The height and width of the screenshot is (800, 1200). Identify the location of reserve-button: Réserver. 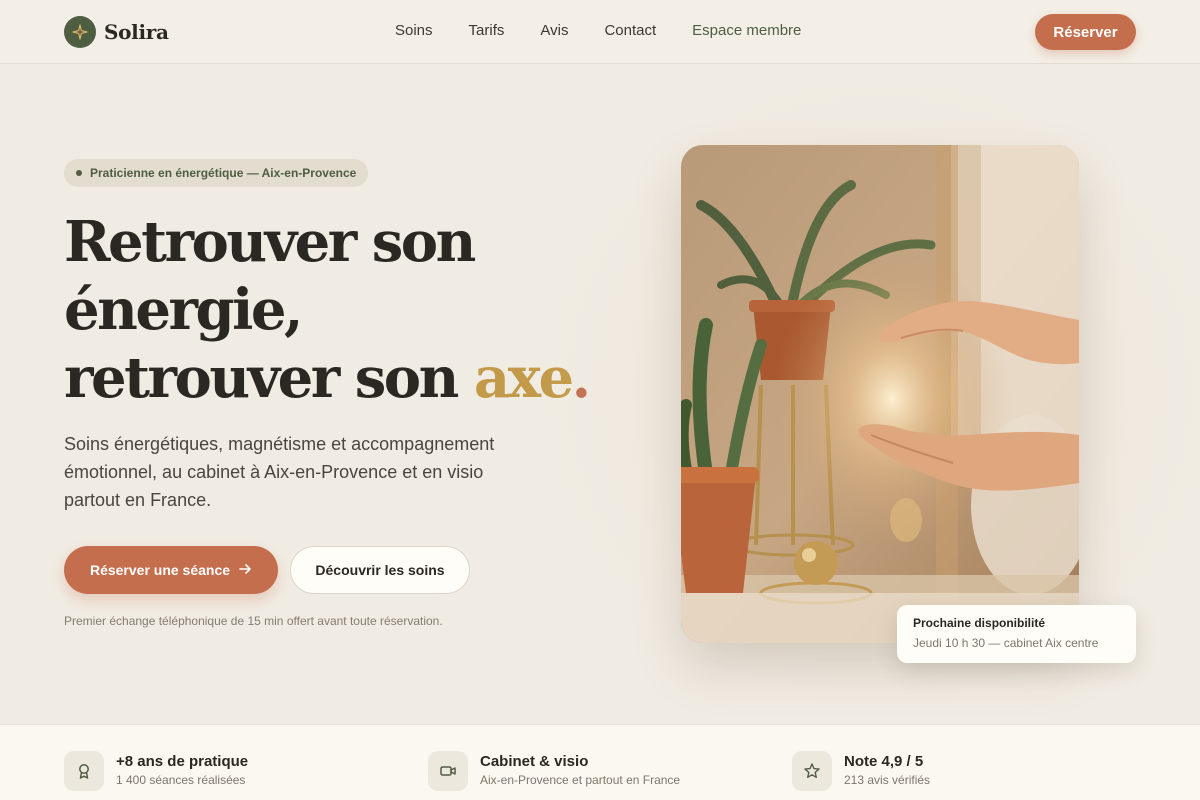
(1085, 32).